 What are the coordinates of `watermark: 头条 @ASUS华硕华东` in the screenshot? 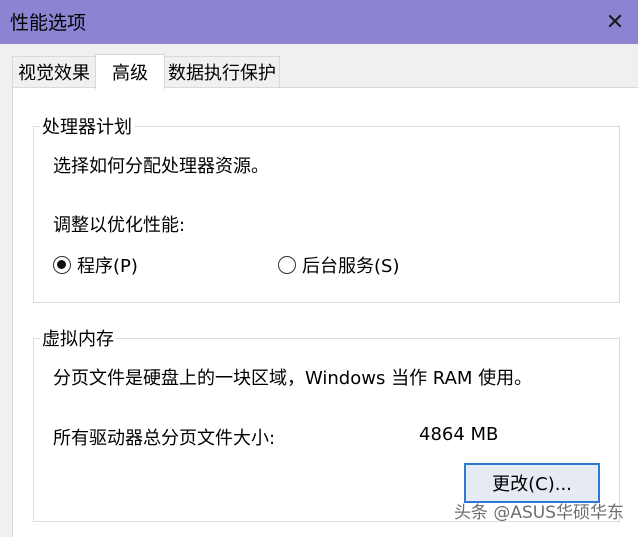 It's located at (538, 513).